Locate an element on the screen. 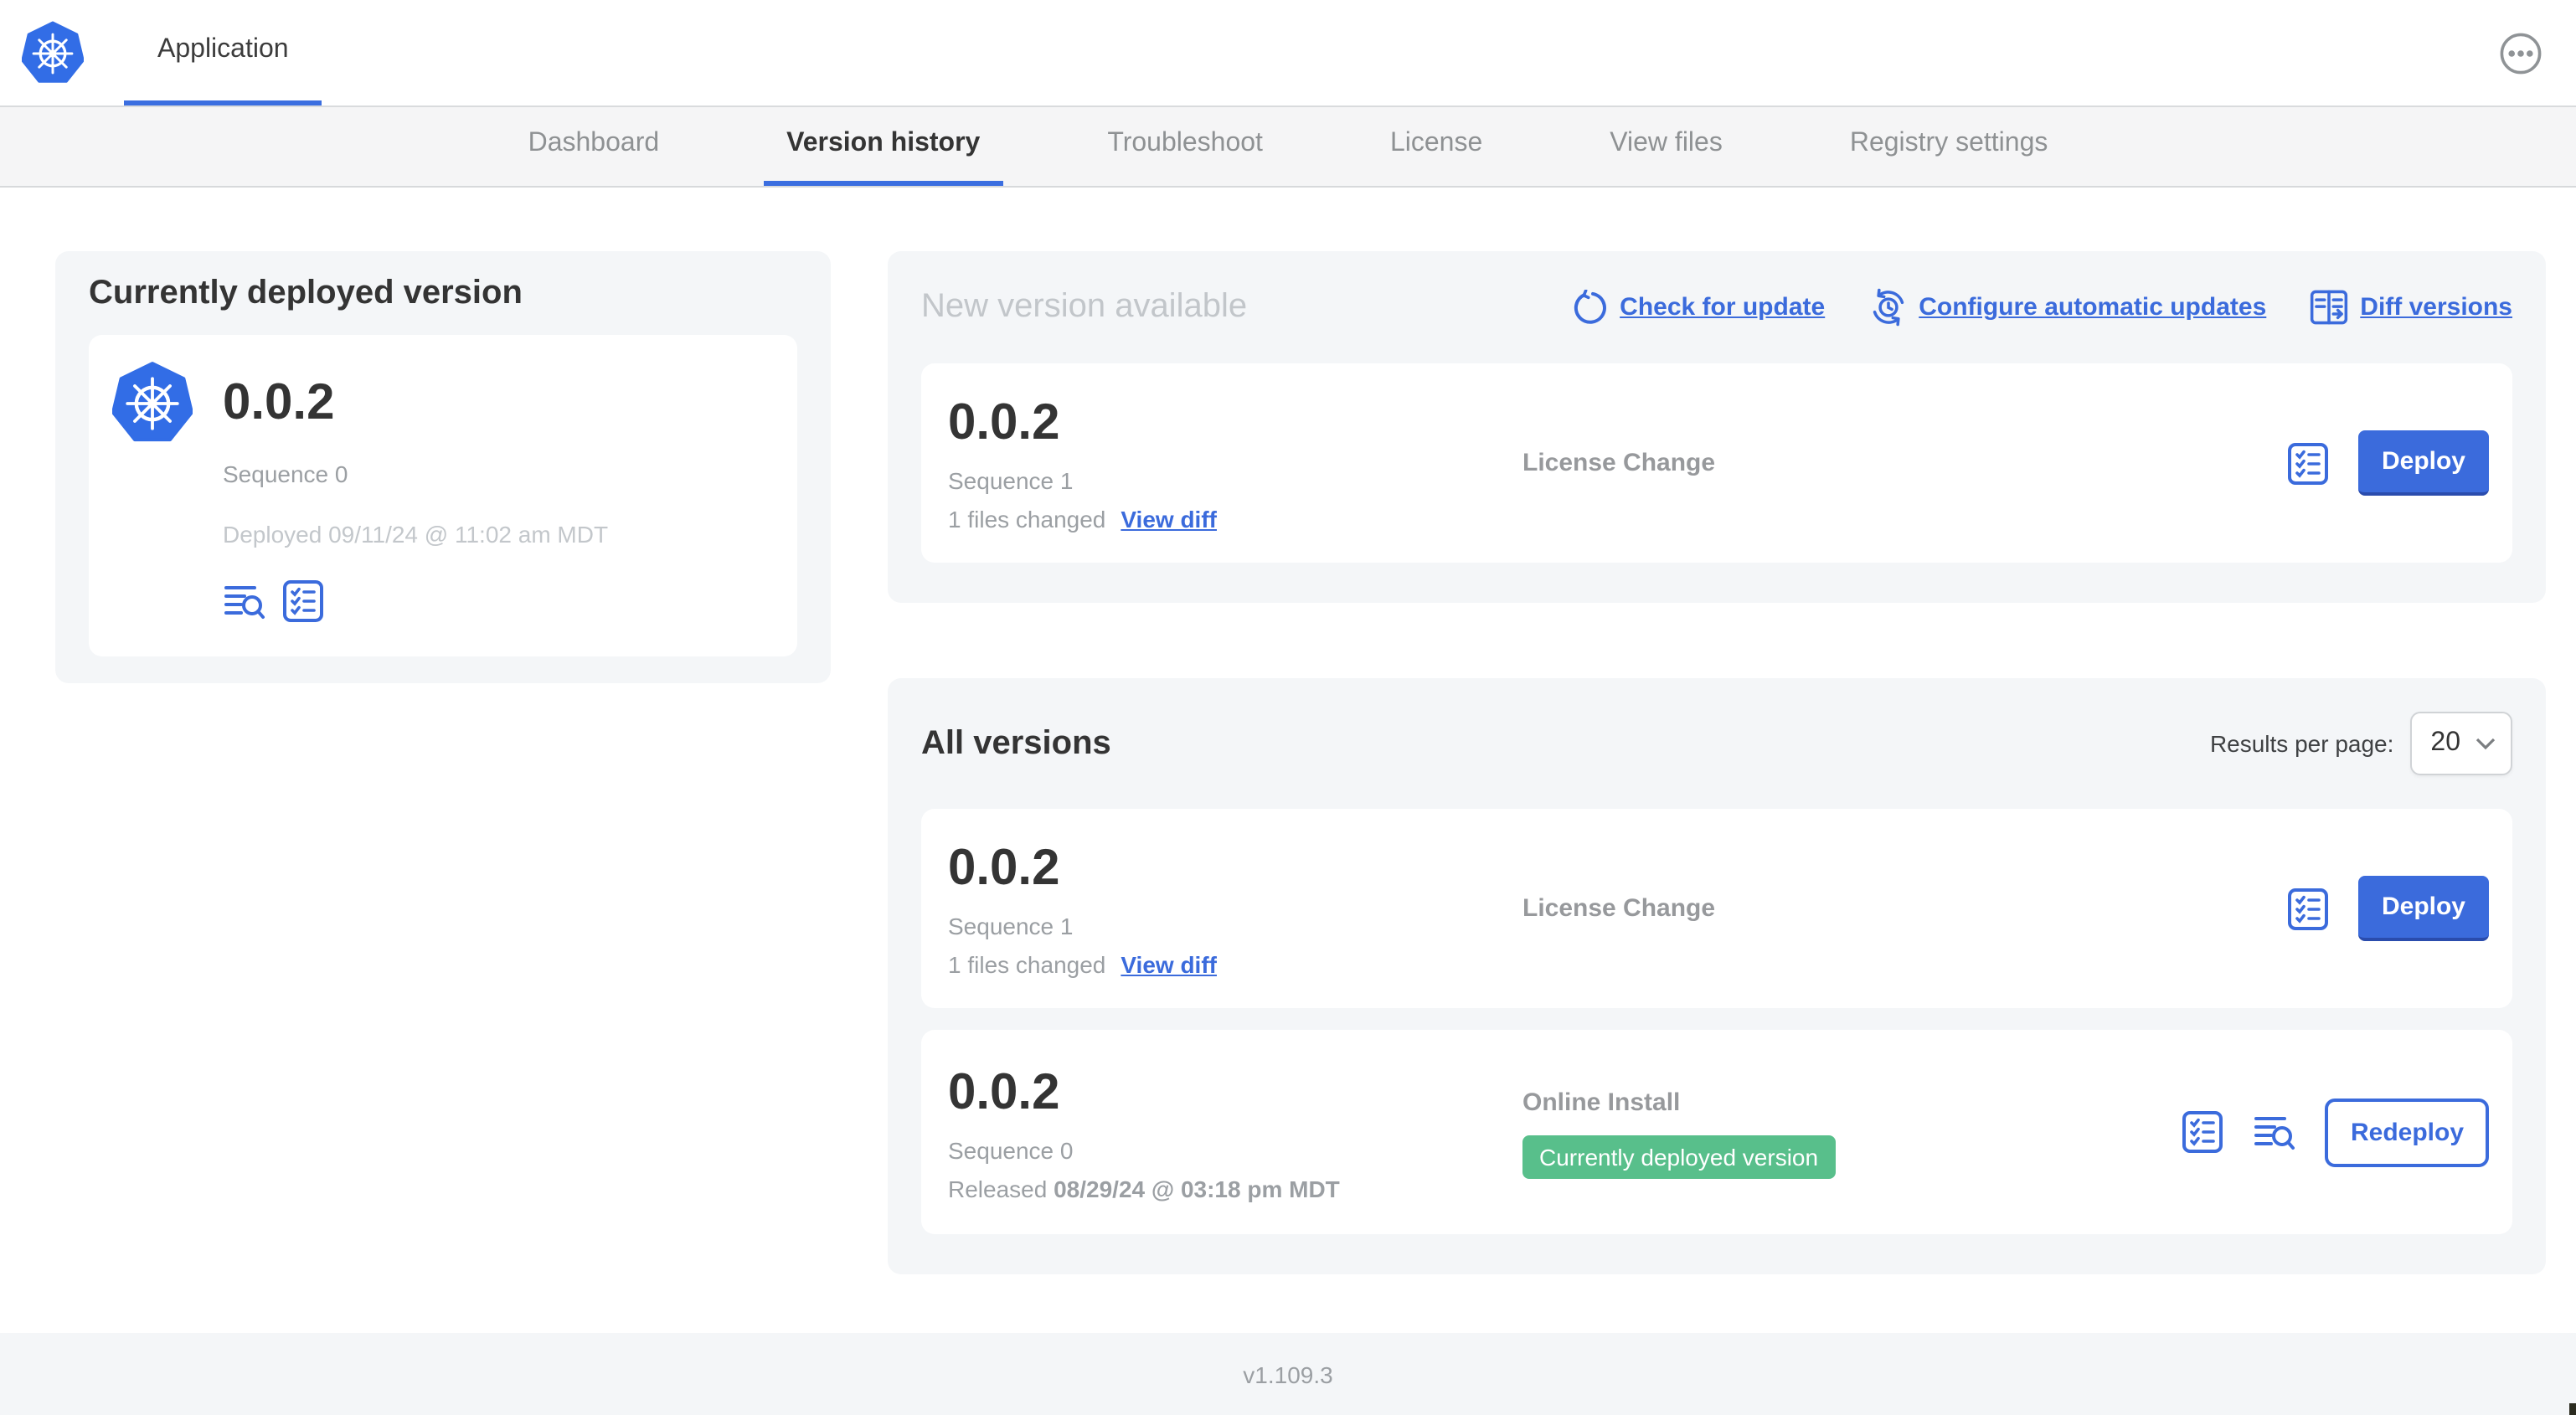 The width and height of the screenshot is (2576, 1415). overflow-menu-button is located at coordinates (2521, 53).